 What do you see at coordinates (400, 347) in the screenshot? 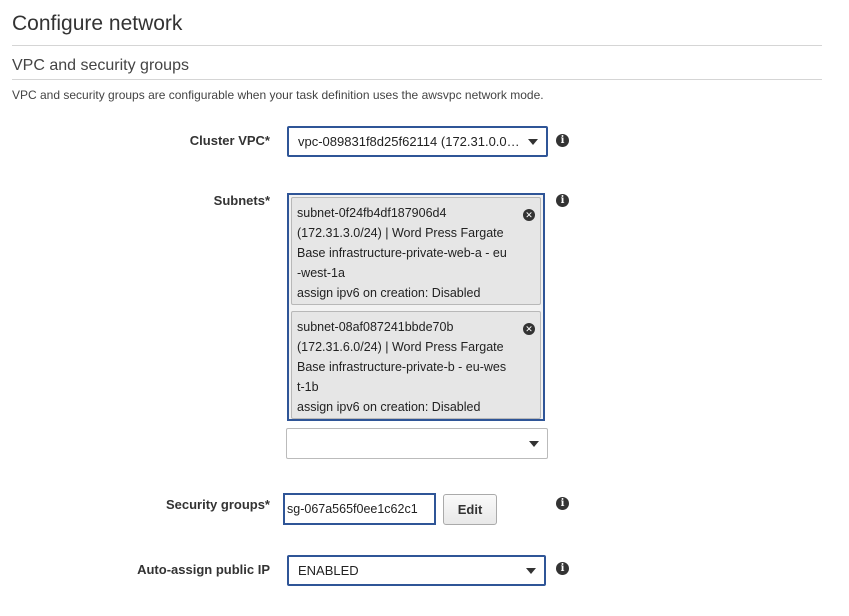
I see `subnet-chip-line: (172.31.6.0/24) | Word Press Fargate` at bounding box center [400, 347].